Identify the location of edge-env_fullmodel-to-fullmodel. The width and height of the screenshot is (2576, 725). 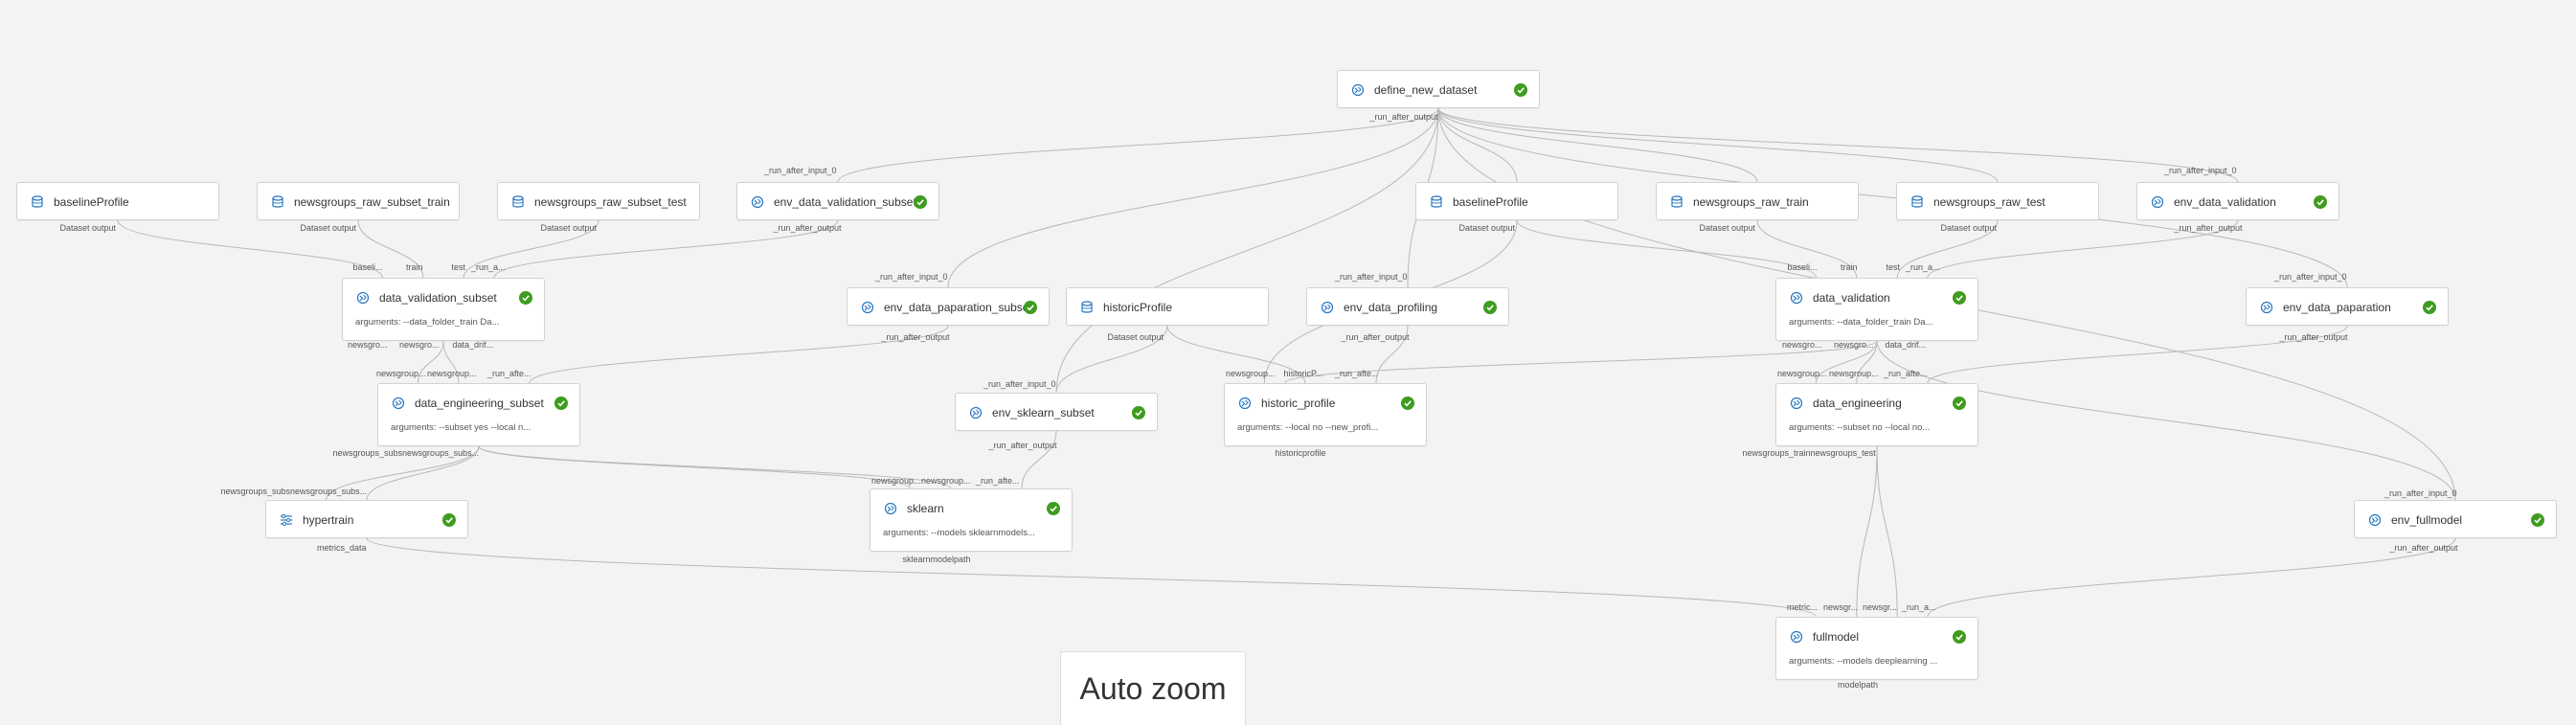
(2191, 577).